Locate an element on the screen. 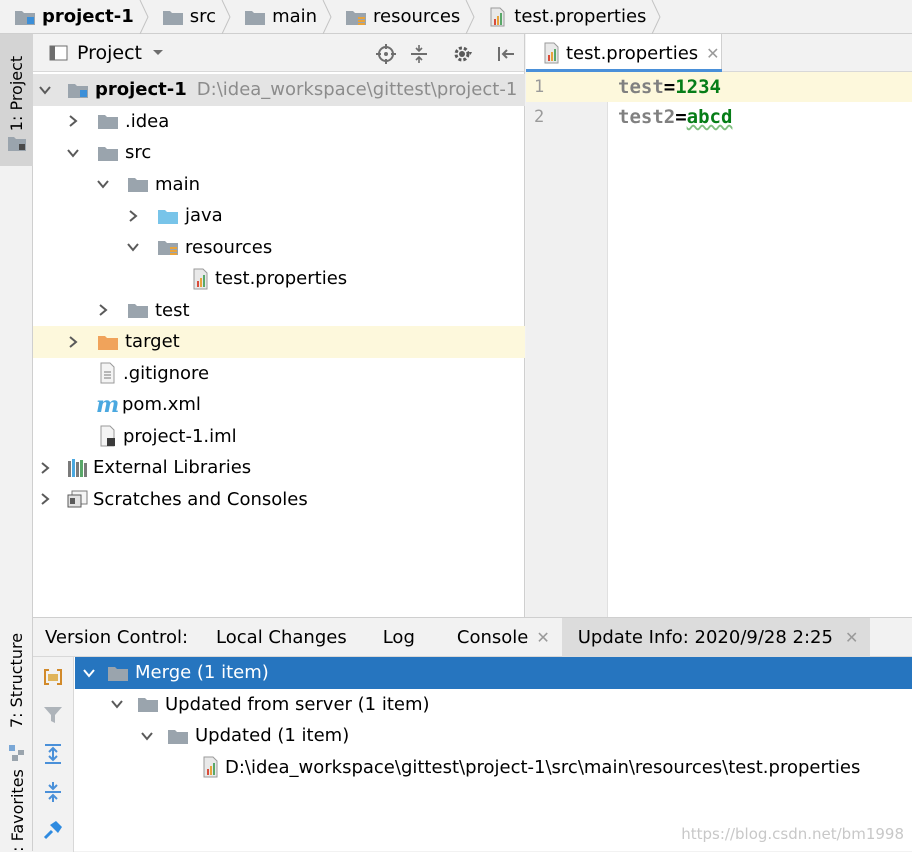 The height and width of the screenshot is (852, 912). gear-icon is located at coordinates (463, 54).